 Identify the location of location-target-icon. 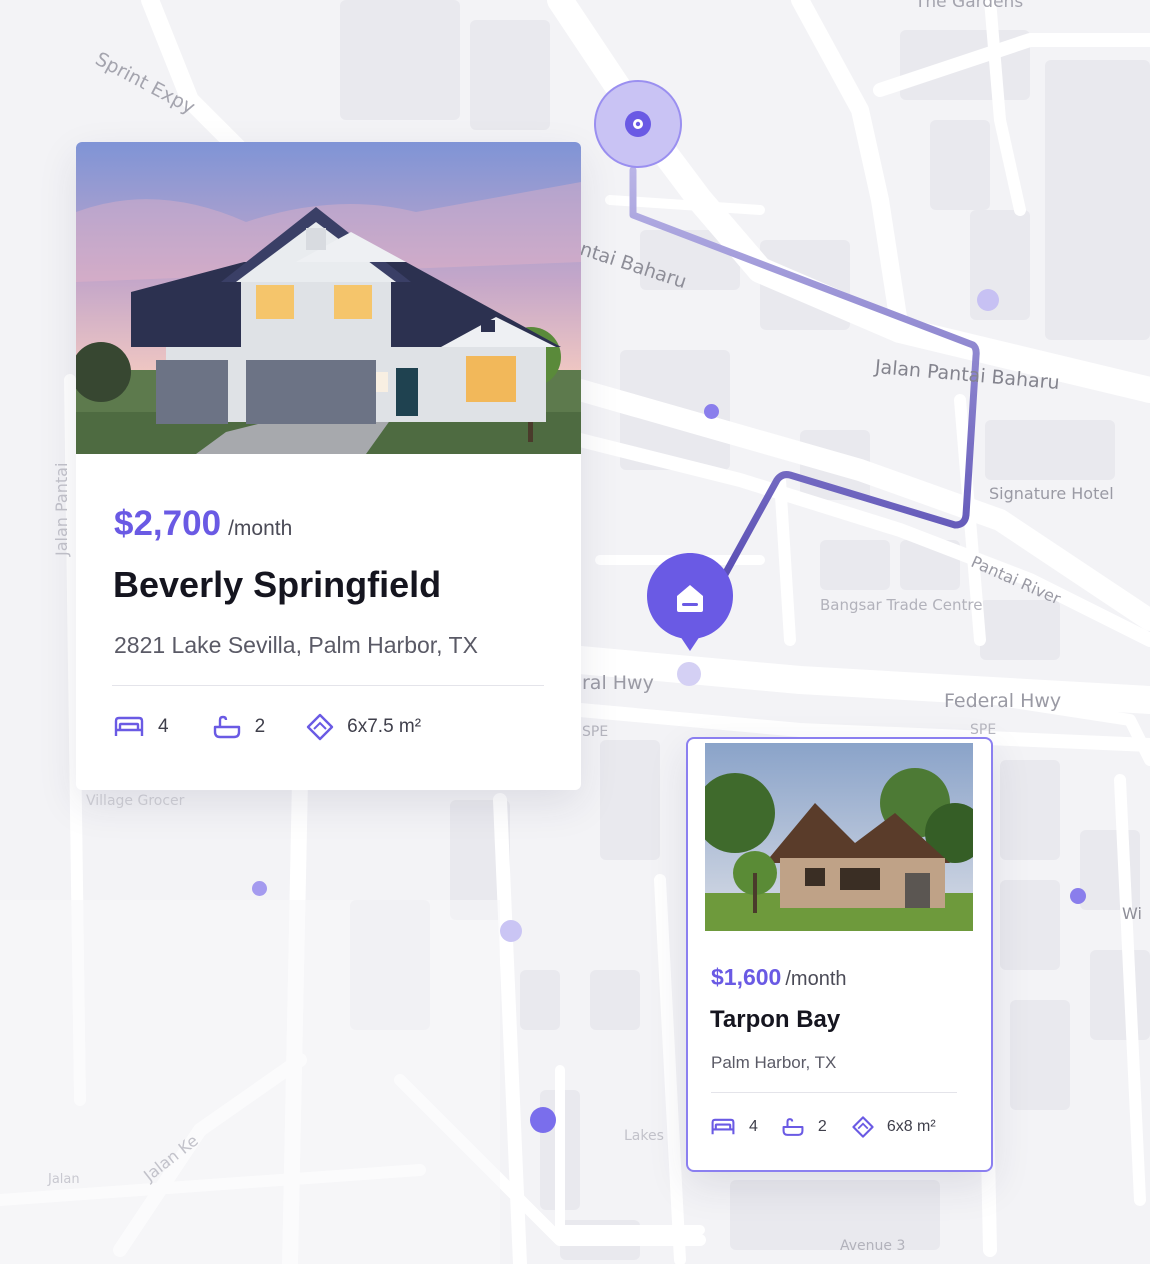
(638, 124).